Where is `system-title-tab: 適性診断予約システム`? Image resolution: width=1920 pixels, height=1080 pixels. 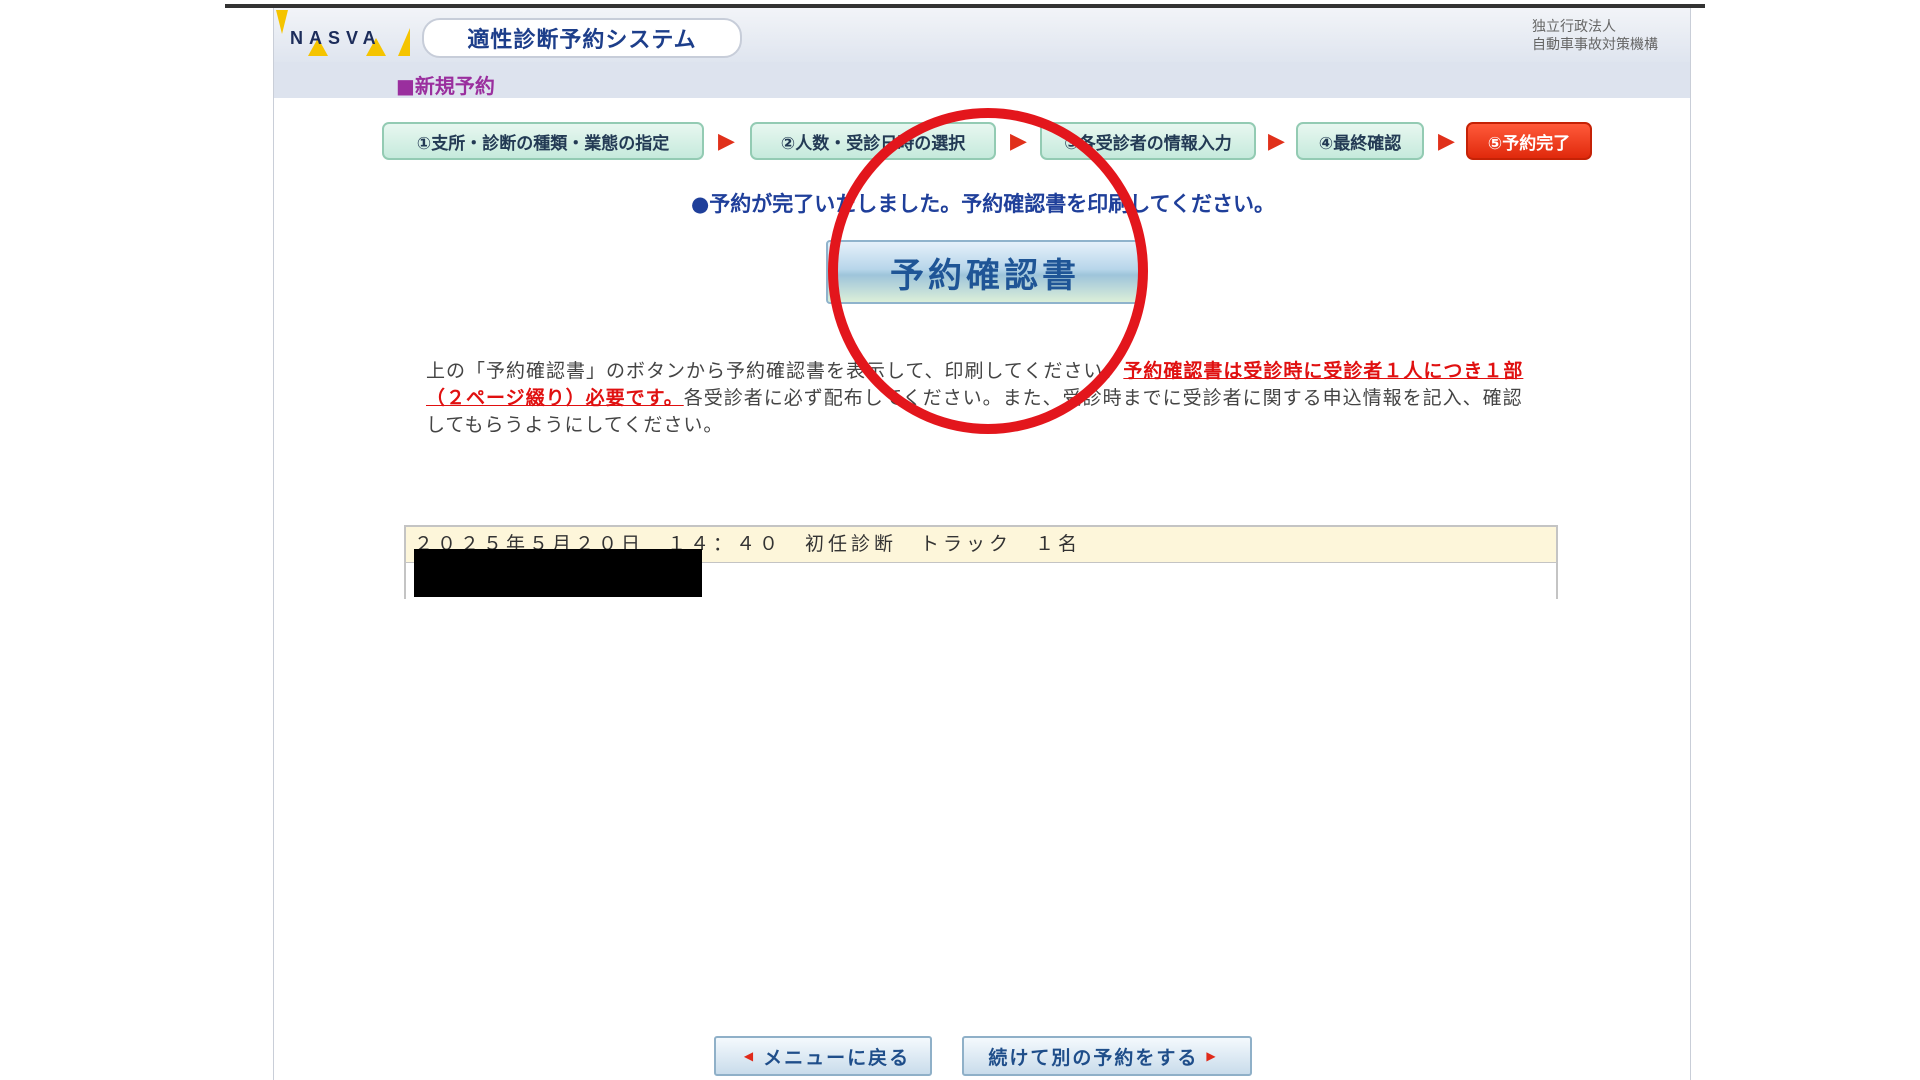
system-title-tab: 適性診断予約システム is located at coordinates (582, 38).